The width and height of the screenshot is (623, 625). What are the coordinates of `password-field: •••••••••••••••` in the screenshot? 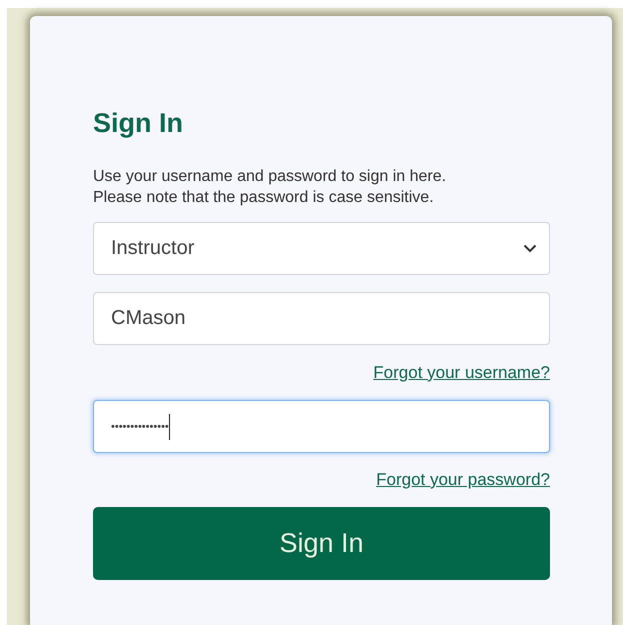 It's located at (321, 426).